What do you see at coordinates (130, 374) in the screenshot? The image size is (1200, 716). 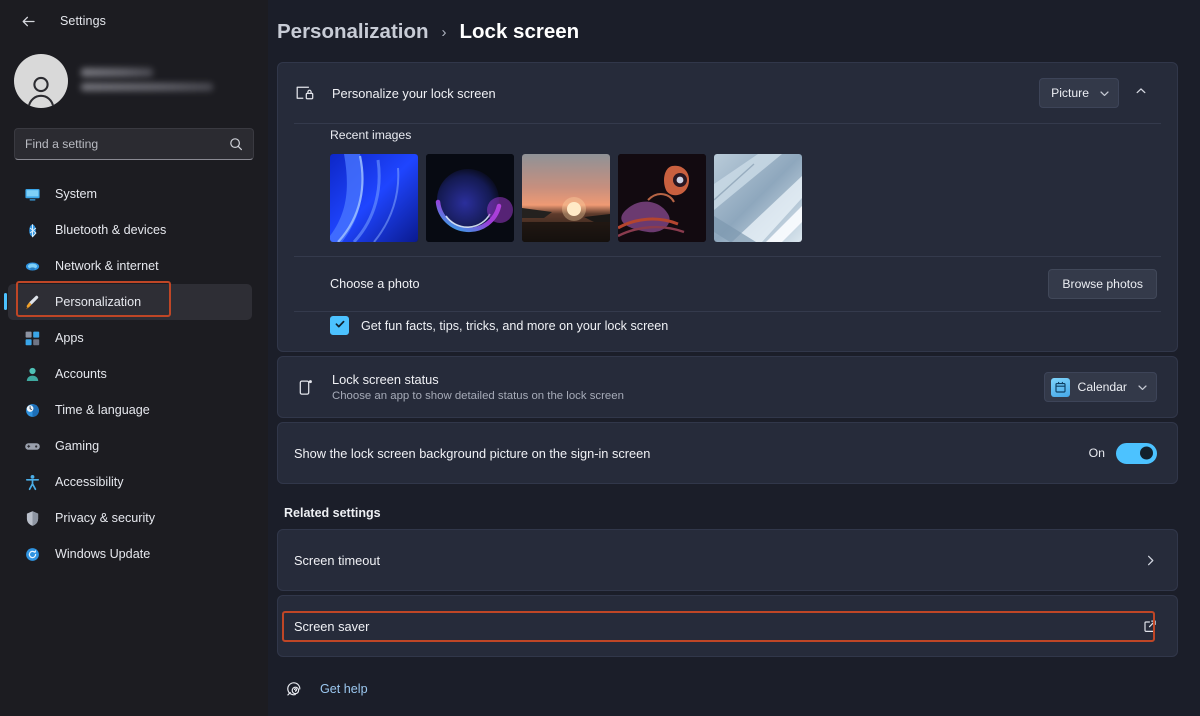 I see `sidebar-item-accounts: Accounts` at bounding box center [130, 374].